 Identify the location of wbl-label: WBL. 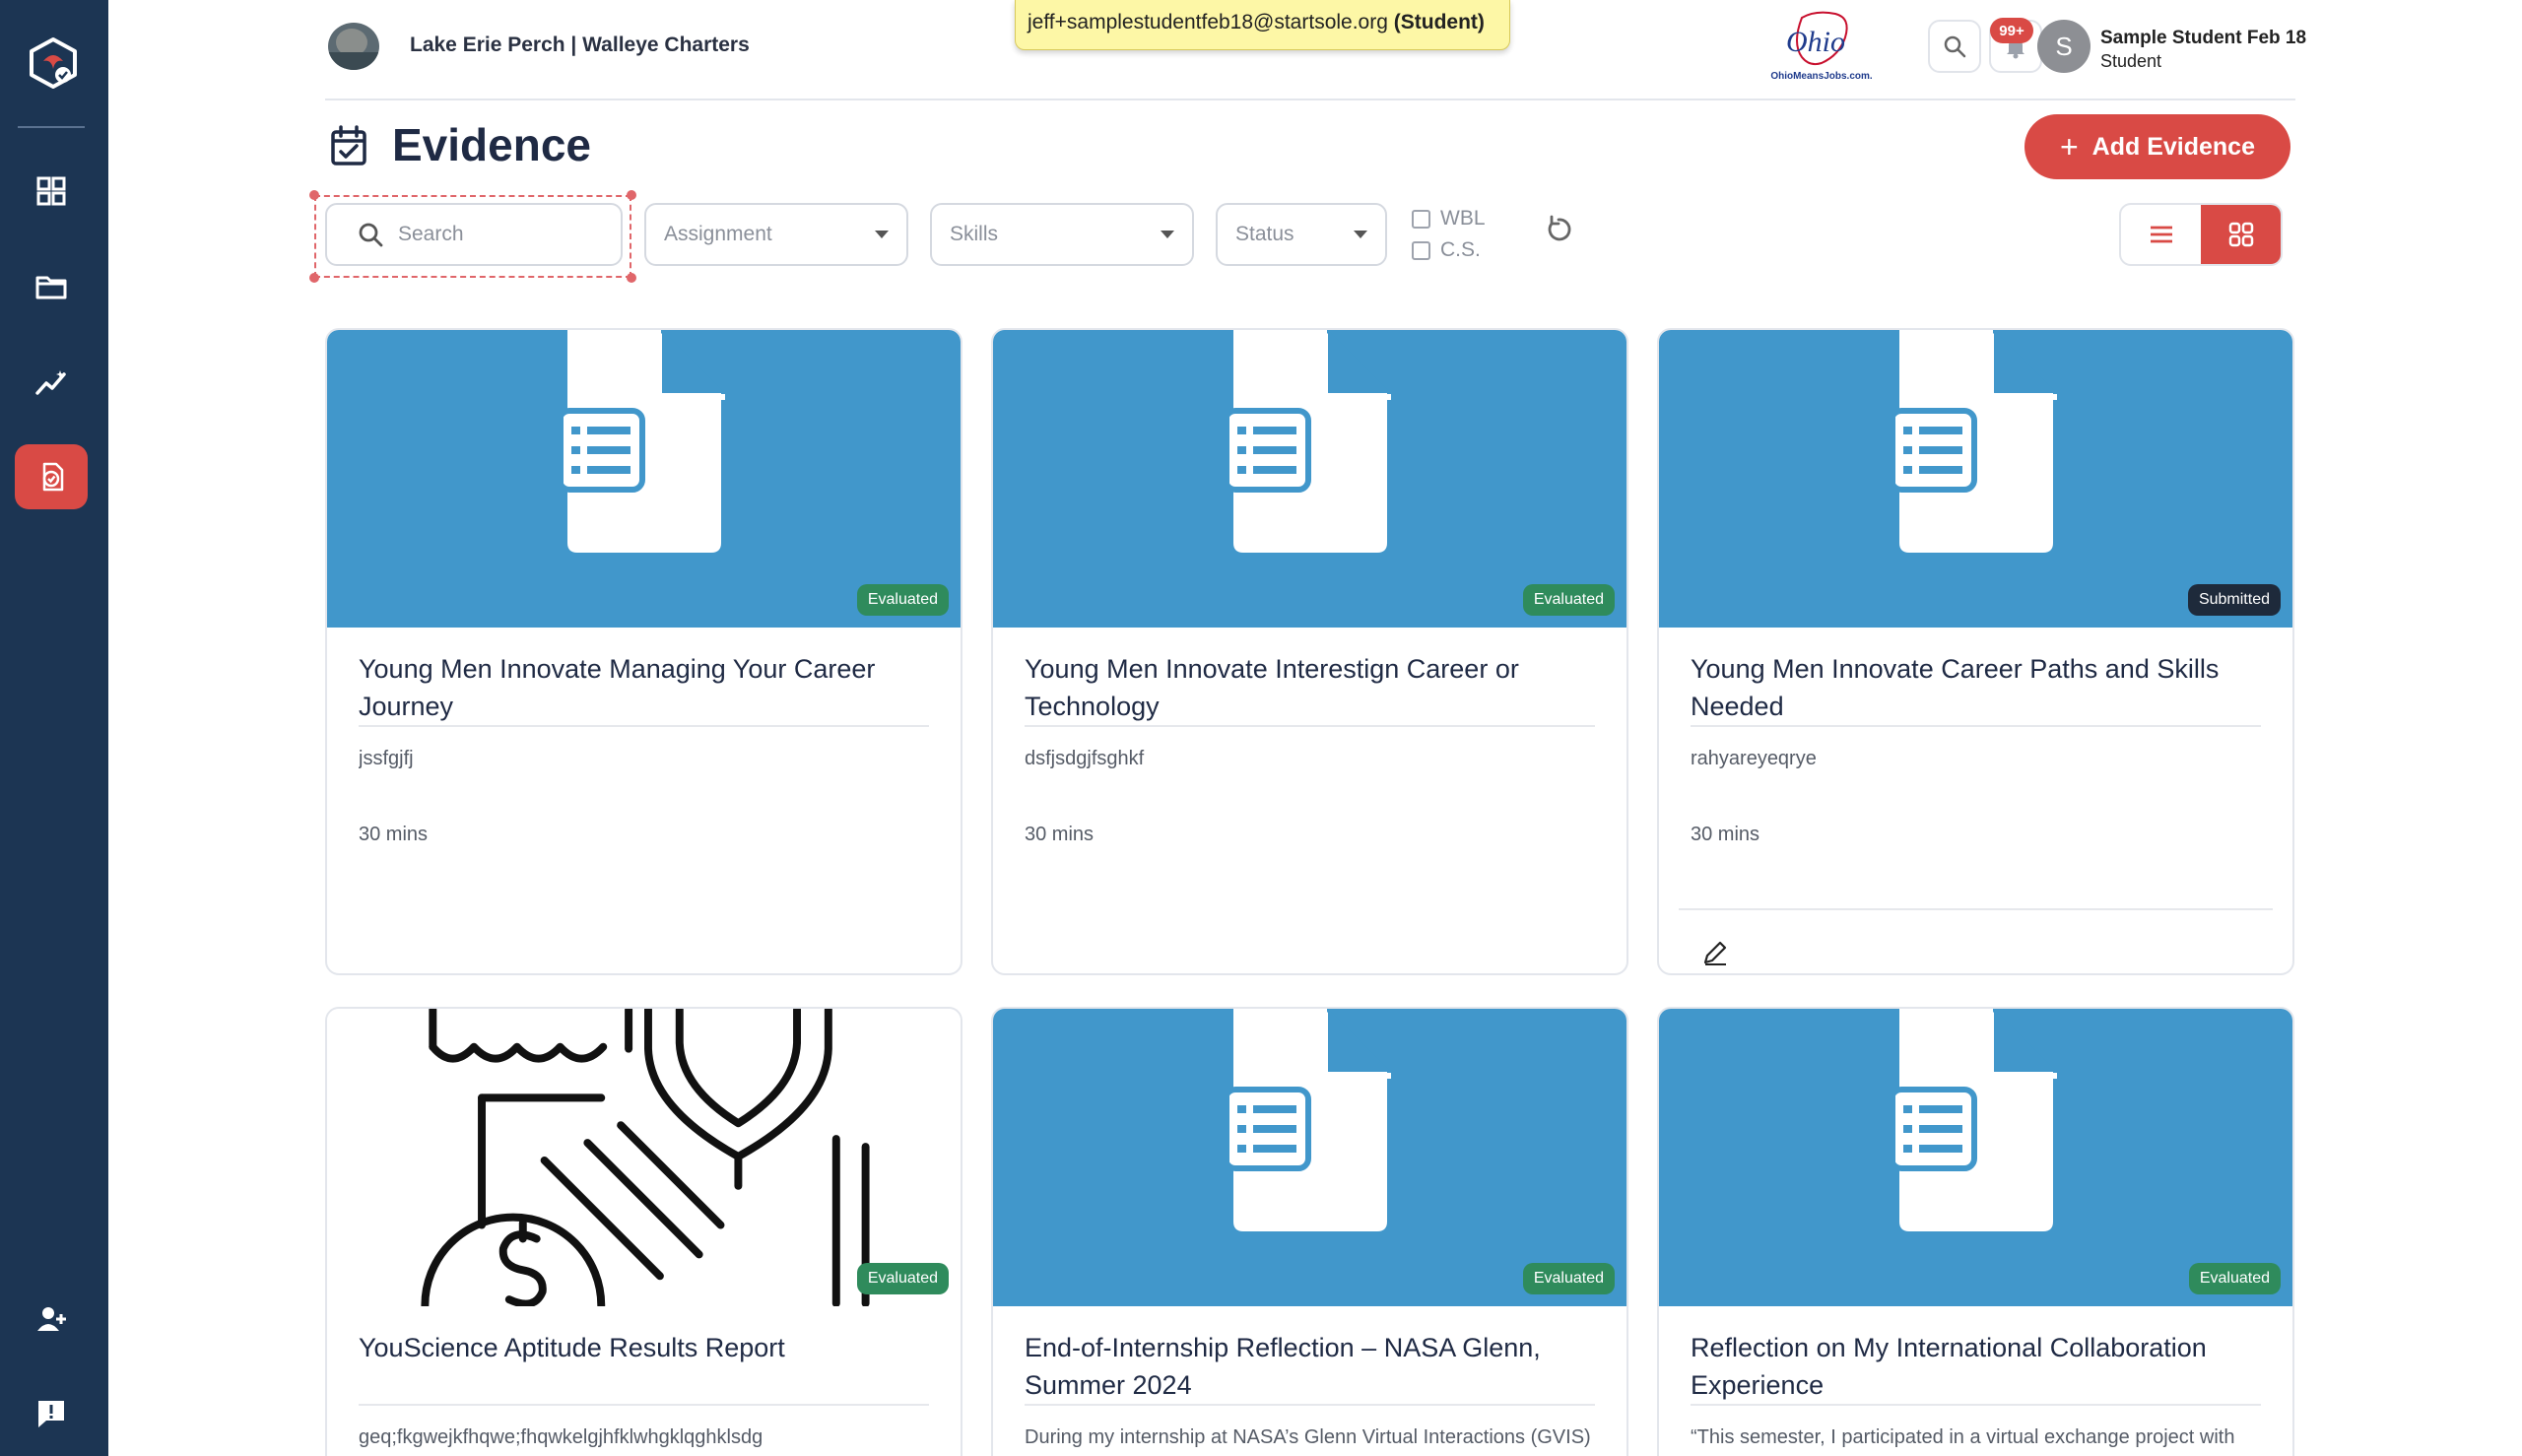
(1463, 218).